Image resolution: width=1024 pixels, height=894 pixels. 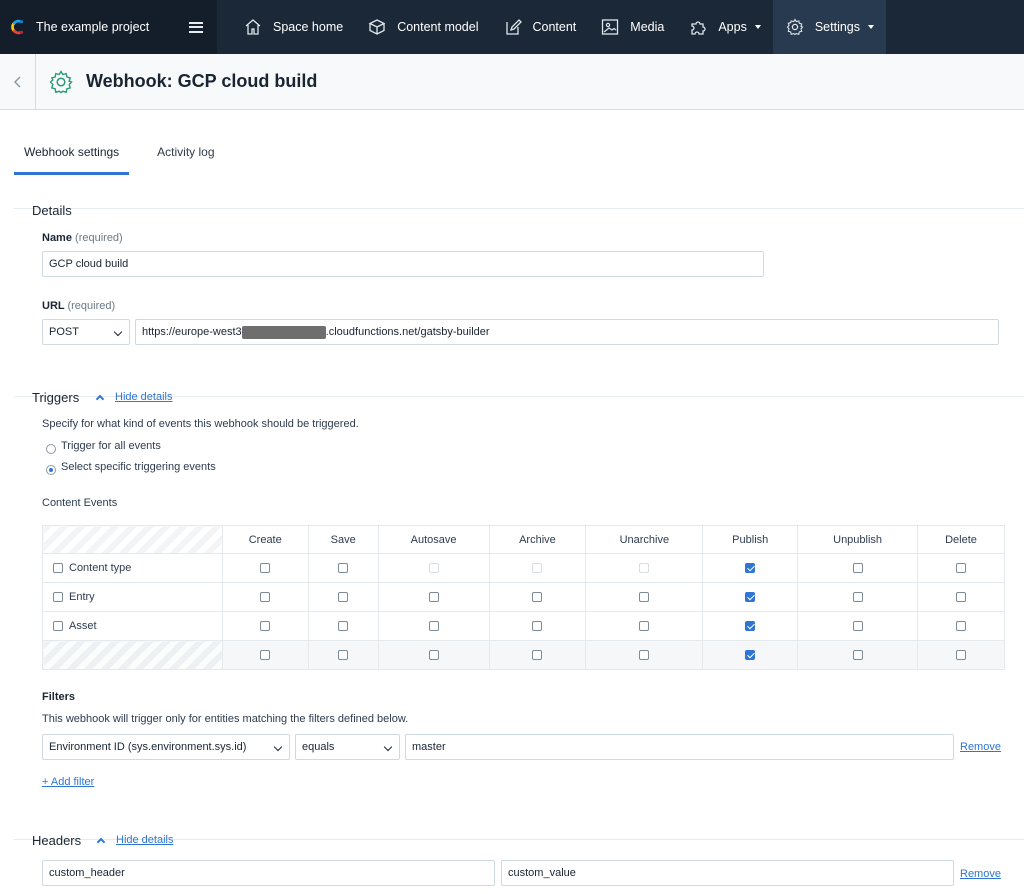 I want to click on tab-bar: Webhook settings Activity log, so click(x=119, y=155).